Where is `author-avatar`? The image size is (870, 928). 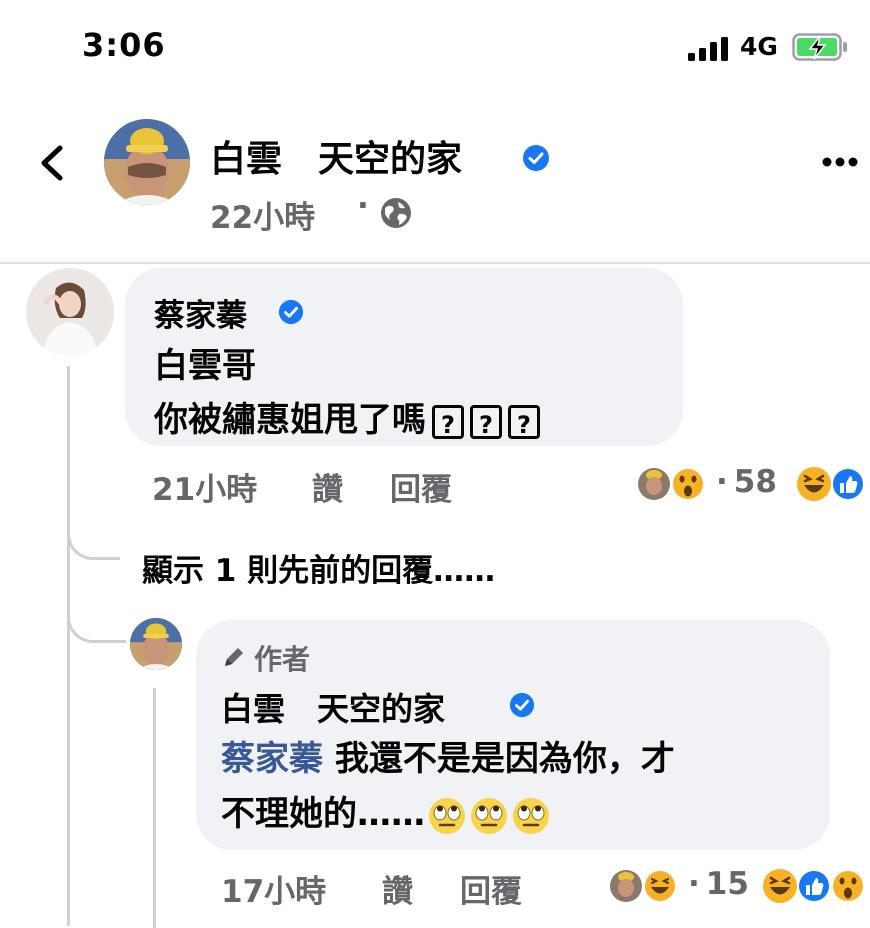
author-avatar is located at coordinates (156, 644).